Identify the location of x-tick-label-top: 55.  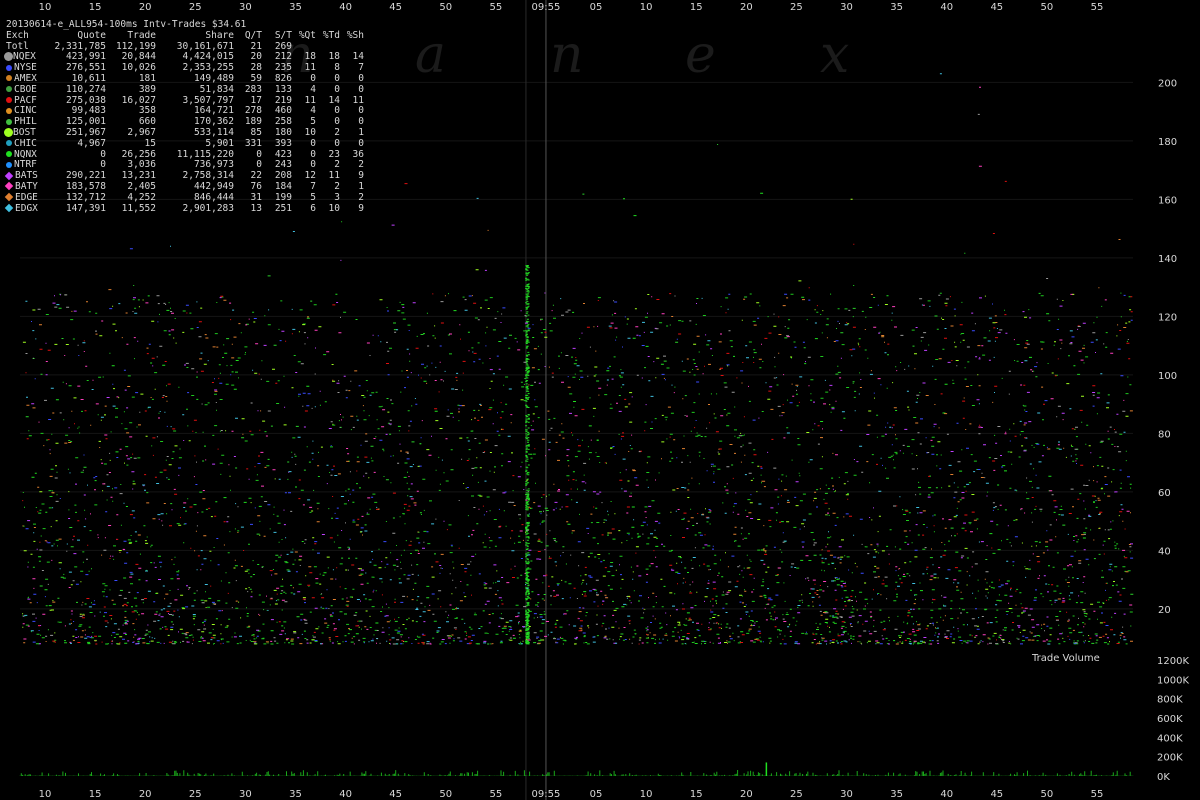
(495, 7).